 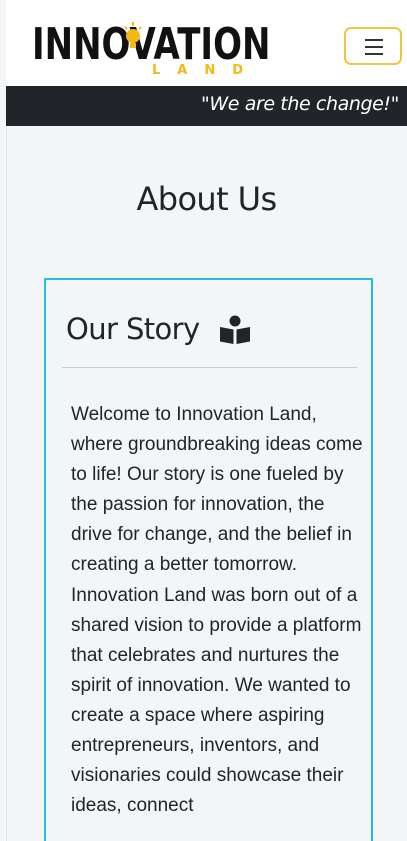 I want to click on navbar: INNOVATION LAND, so click(x=206, y=43).